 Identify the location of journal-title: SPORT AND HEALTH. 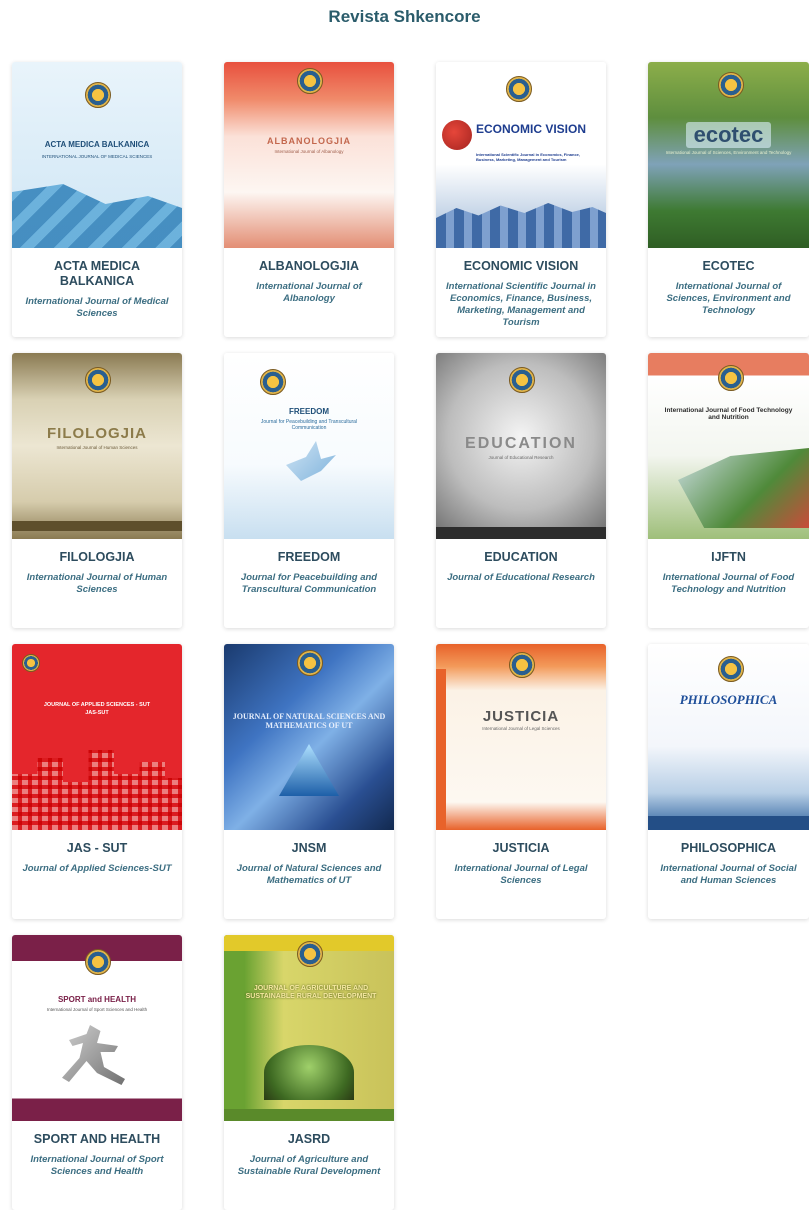
(97, 1139).